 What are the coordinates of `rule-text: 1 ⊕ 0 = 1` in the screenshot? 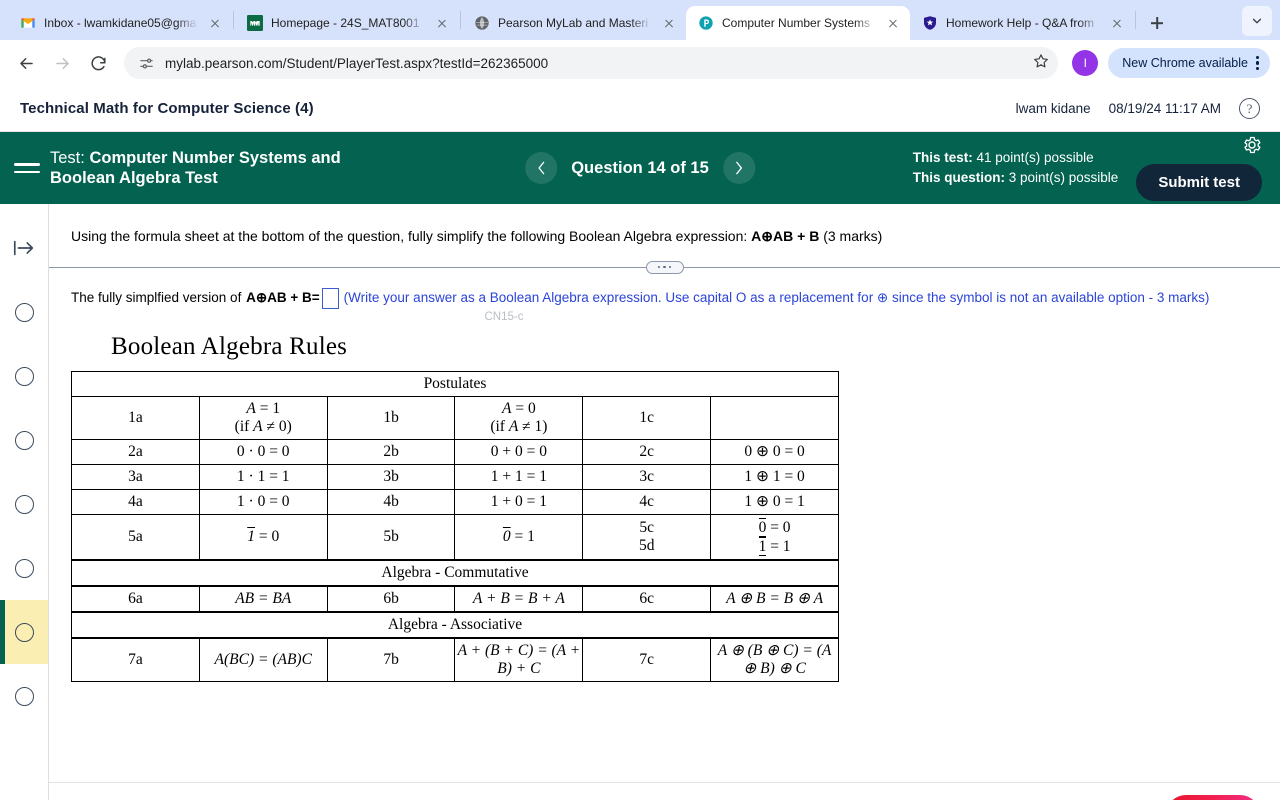 It's located at (774, 502).